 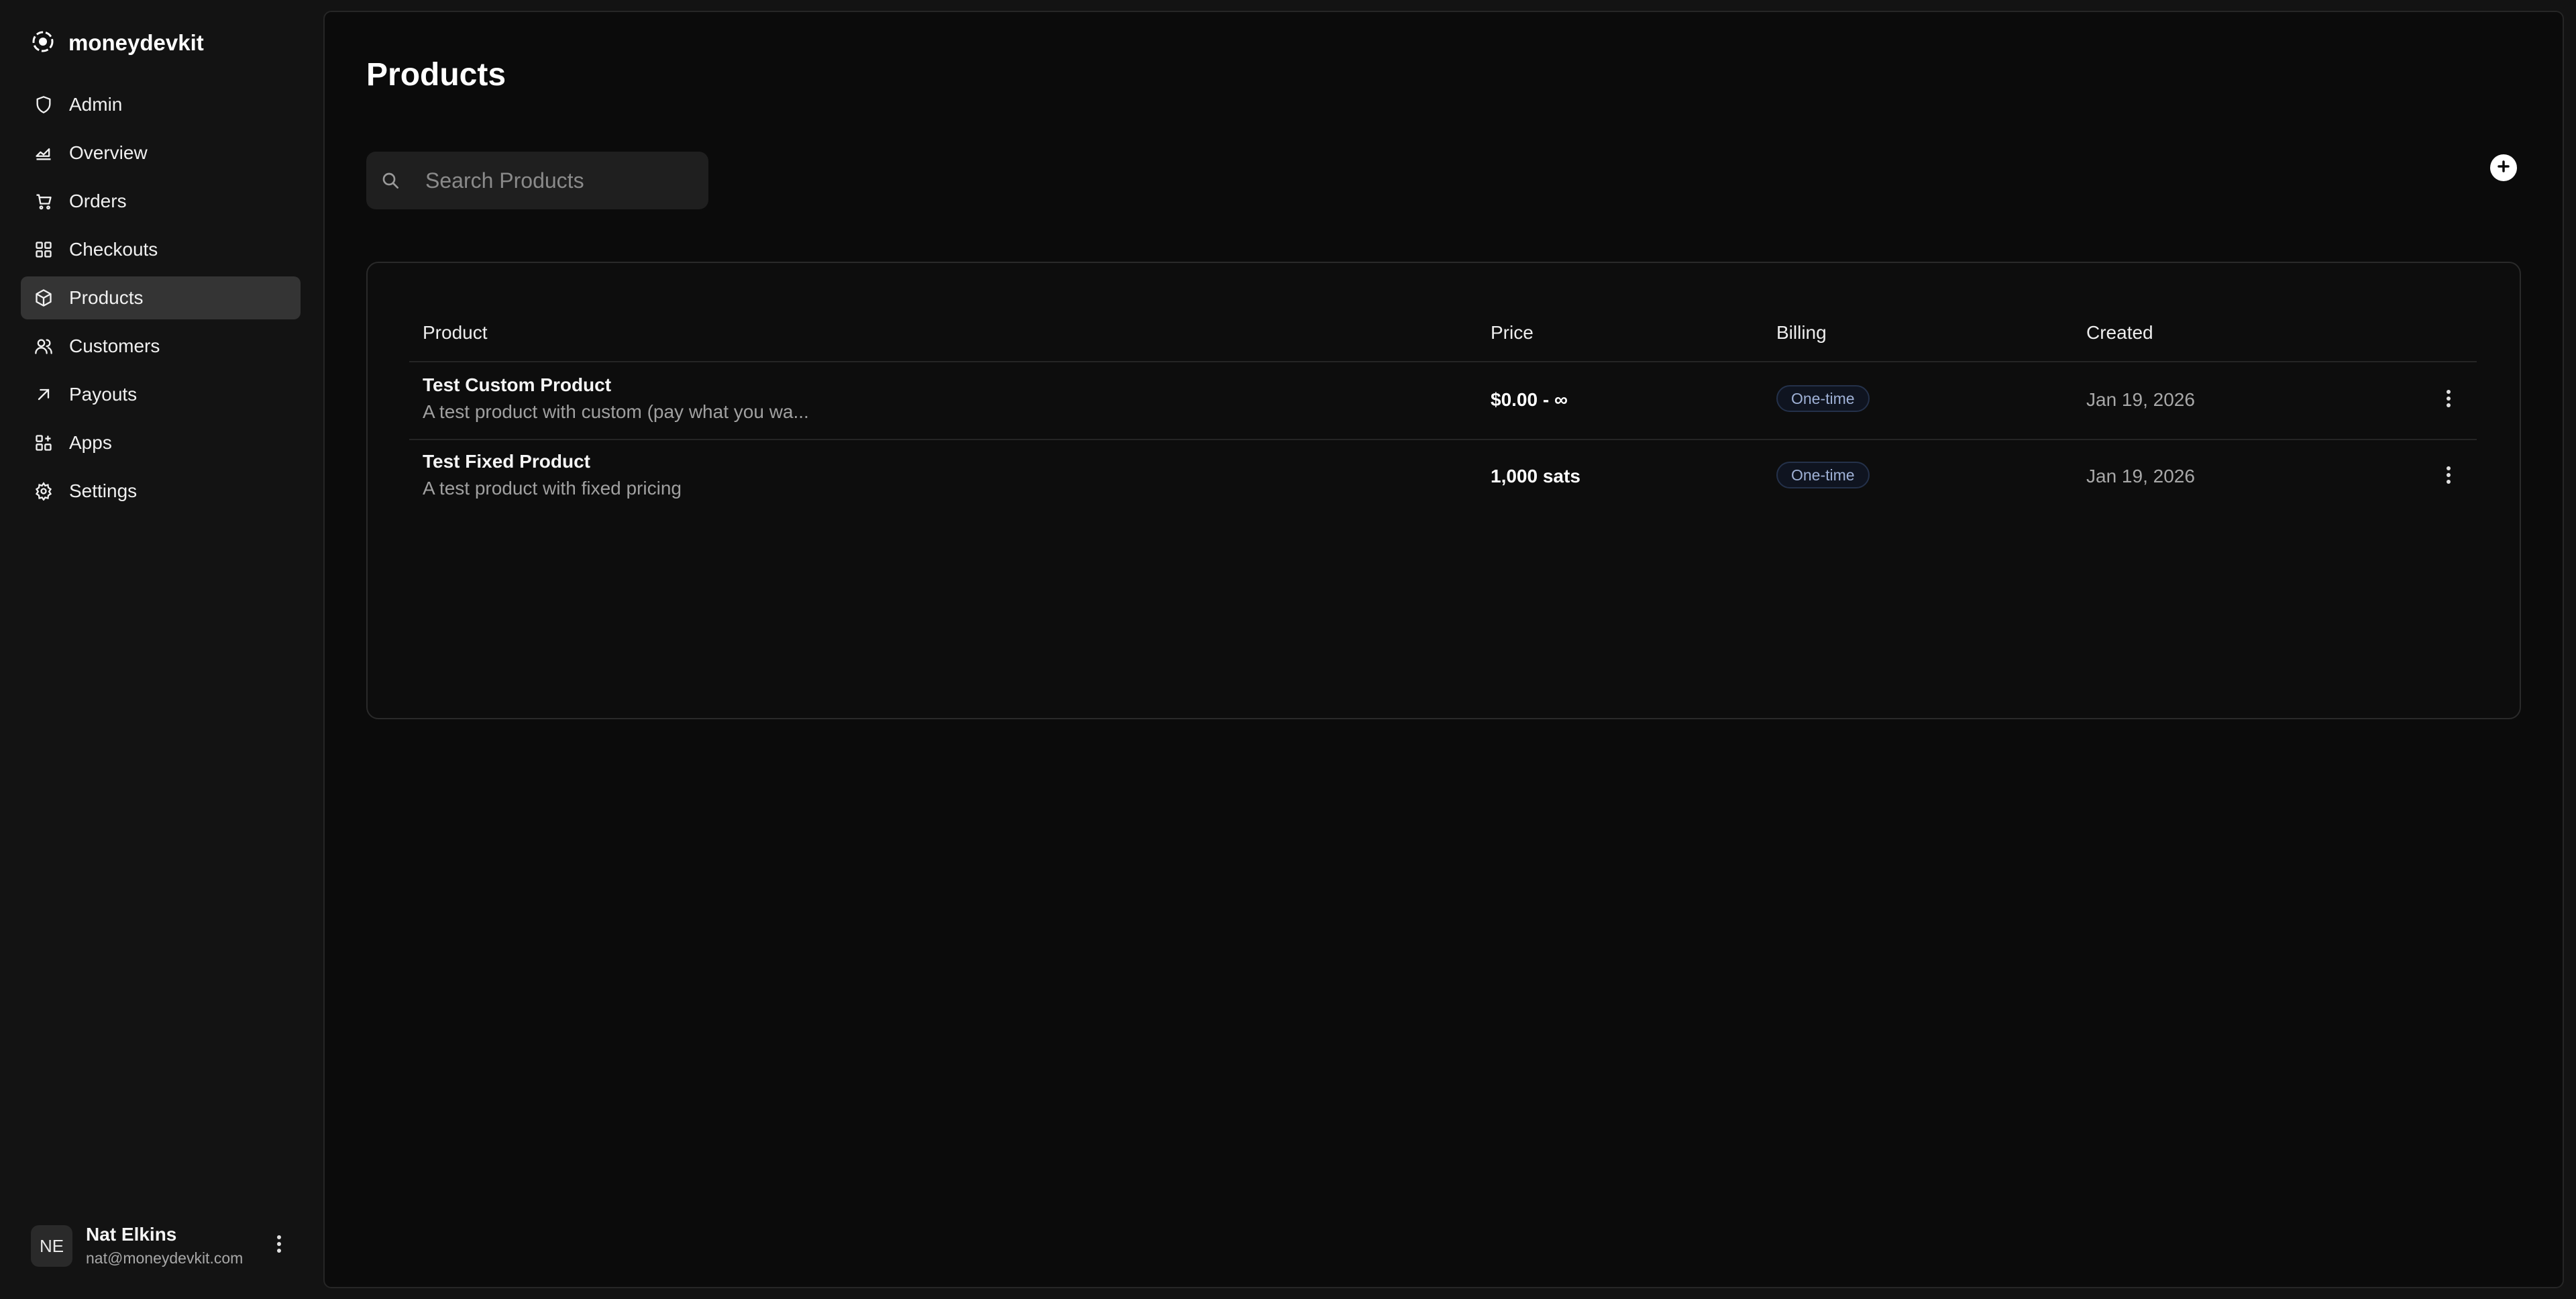 What do you see at coordinates (1512, 332) in the screenshot?
I see `column-header-price: Price` at bounding box center [1512, 332].